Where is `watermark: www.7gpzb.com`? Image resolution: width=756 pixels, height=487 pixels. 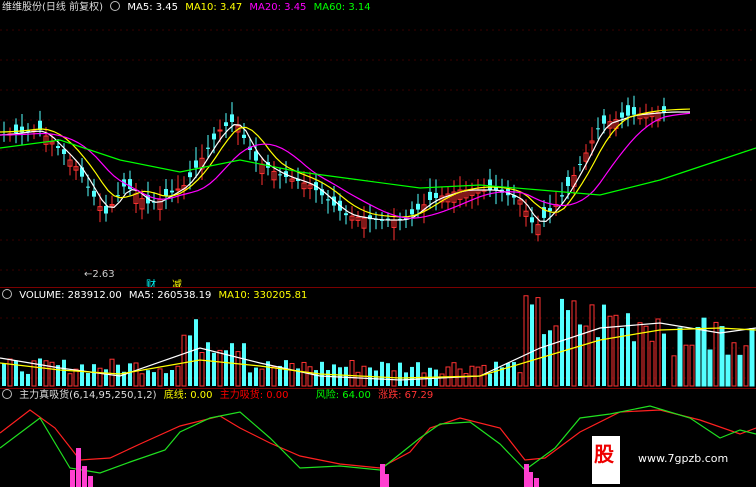 watermark: www.7gpzb.com is located at coordinates (683, 458).